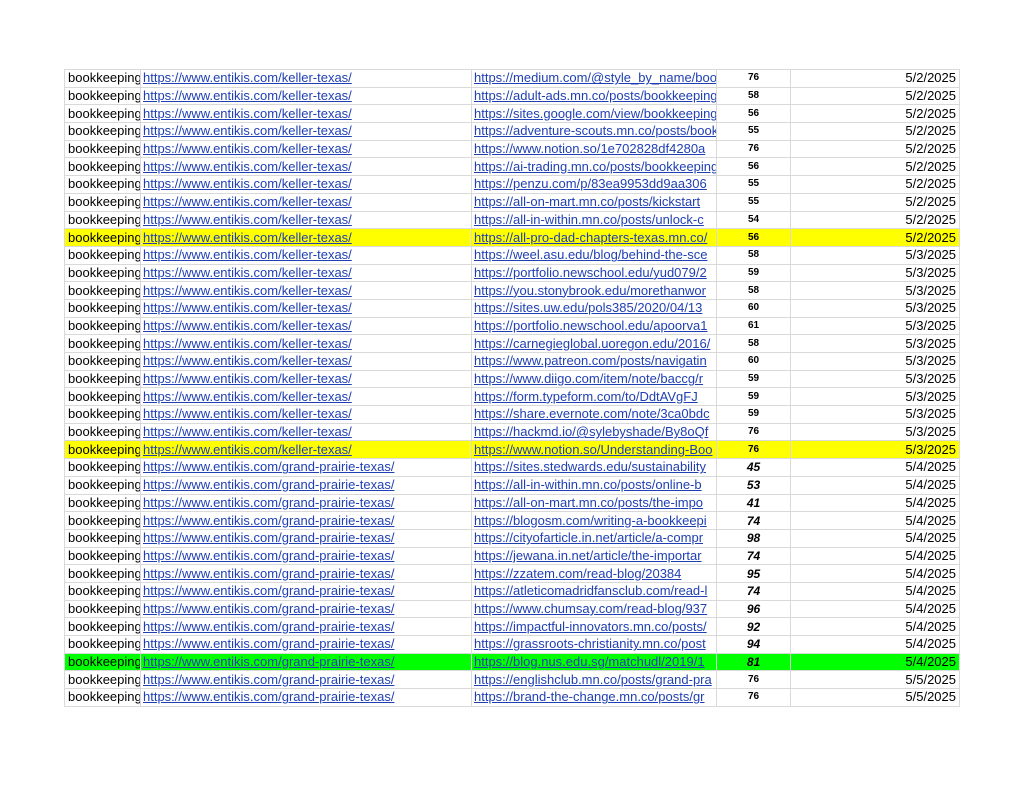 This screenshot has width=1024, height=791. I want to click on source-url-cell: https://form.typeform.com/to/DdtAVgFJ, so click(594, 397).